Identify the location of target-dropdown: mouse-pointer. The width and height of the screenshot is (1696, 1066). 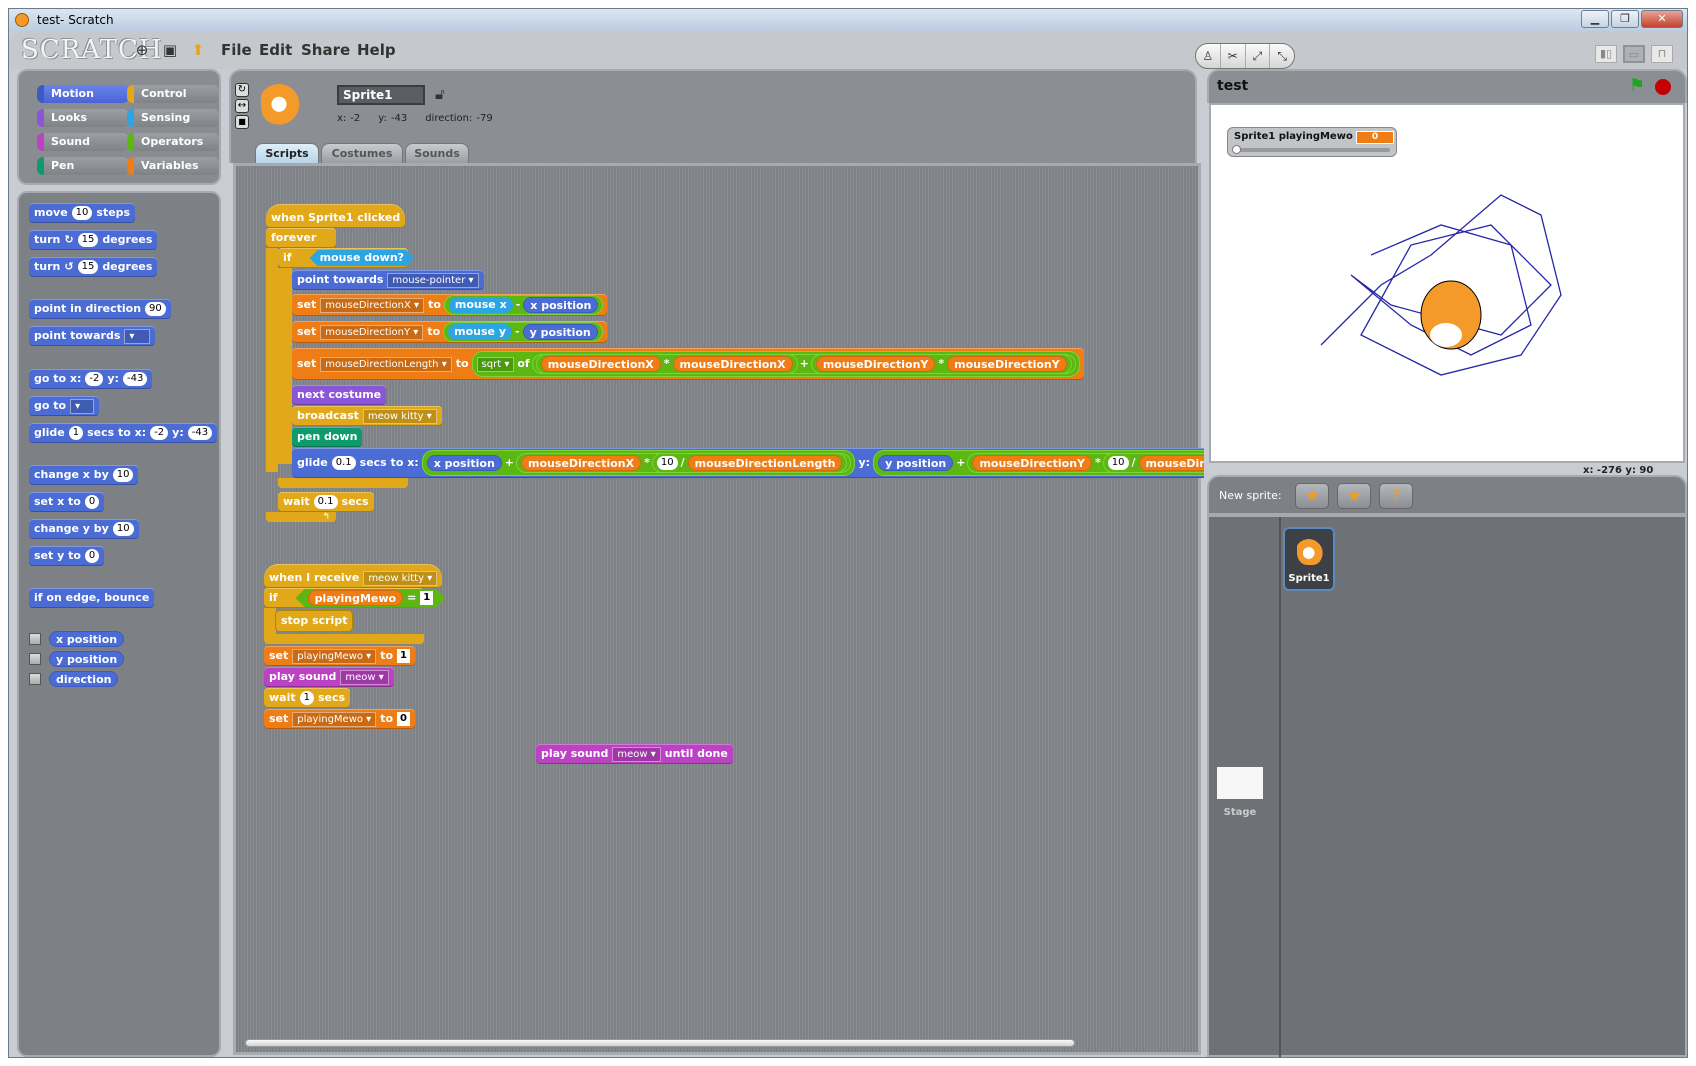
(433, 280).